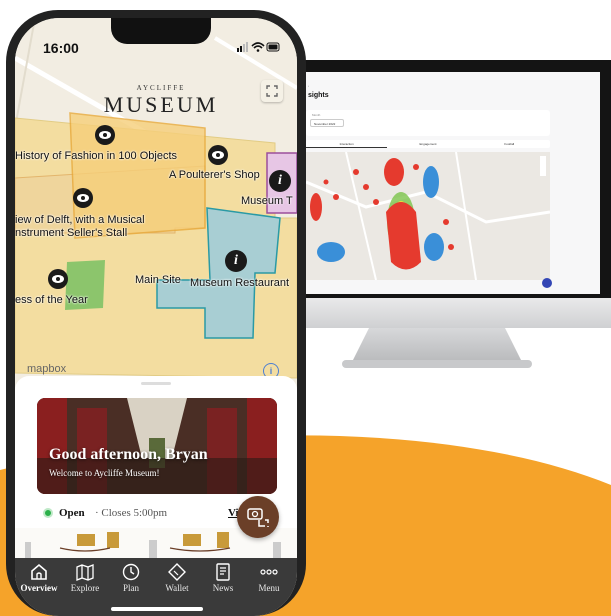 Image resolution: width=611 pixels, height=616 pixels. What do you see at coordinates (158, 280) in the screenshot?
I see `map-label-main-site: Main Site` at bounding box center [158, 280].